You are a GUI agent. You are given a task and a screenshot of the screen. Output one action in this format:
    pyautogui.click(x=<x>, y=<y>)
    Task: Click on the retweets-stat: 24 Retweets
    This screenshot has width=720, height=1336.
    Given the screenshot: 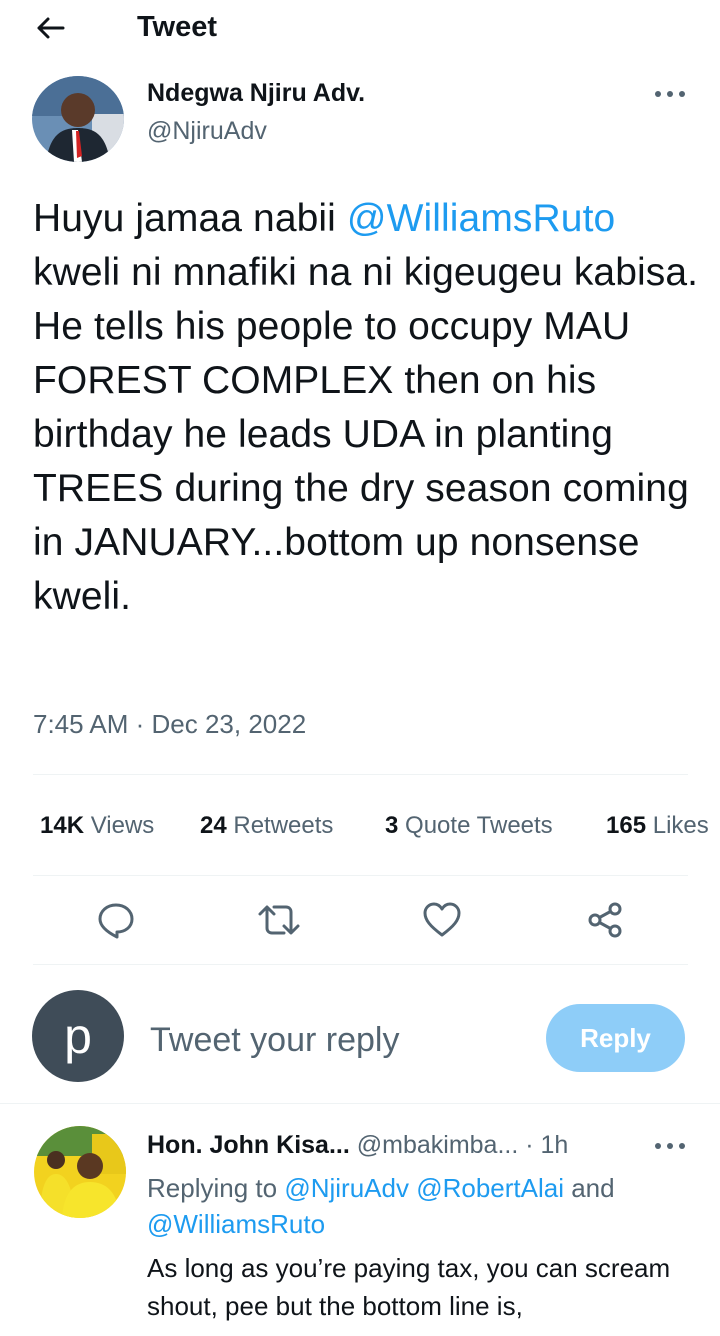 What is the action you would take?
    pyautogui.click(x=266, y=826)
    